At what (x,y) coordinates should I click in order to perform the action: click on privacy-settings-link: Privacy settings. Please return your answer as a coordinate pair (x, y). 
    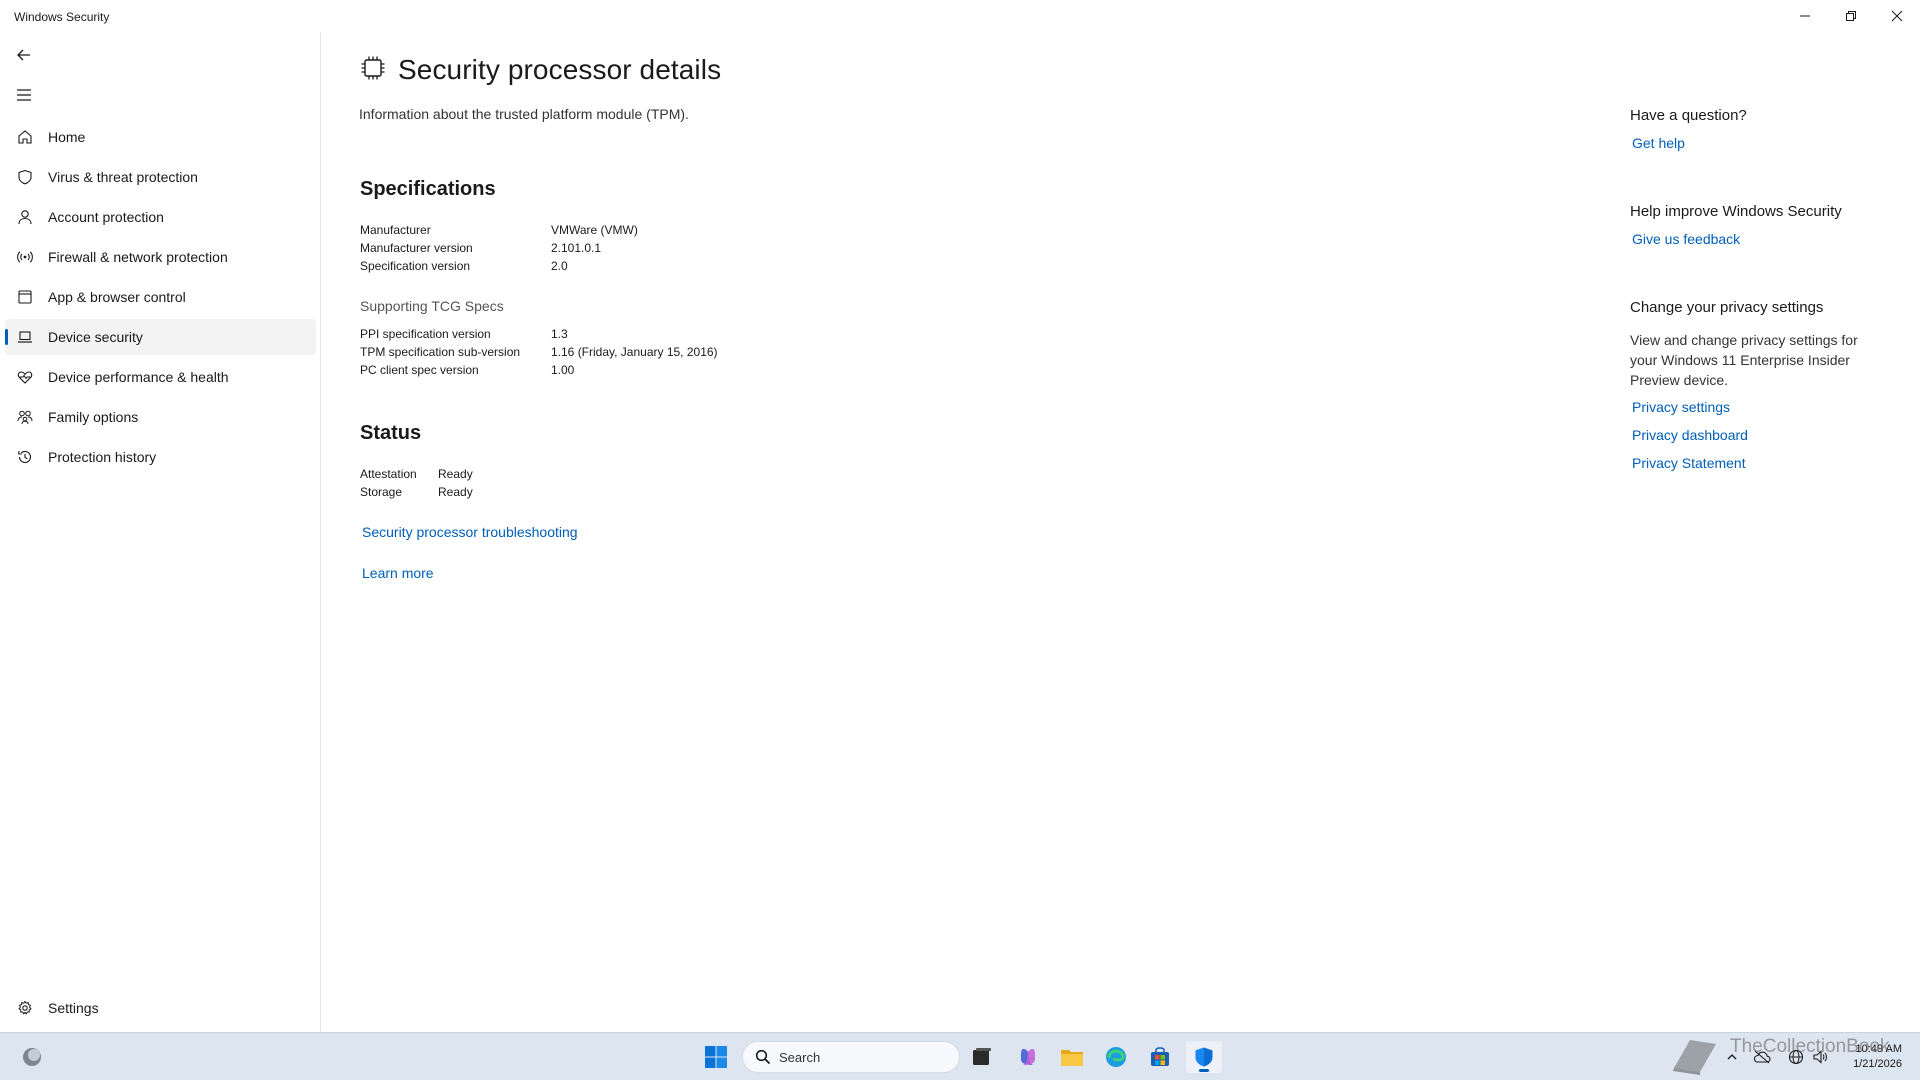
    Looking at the image, I should click on (1681, 407).